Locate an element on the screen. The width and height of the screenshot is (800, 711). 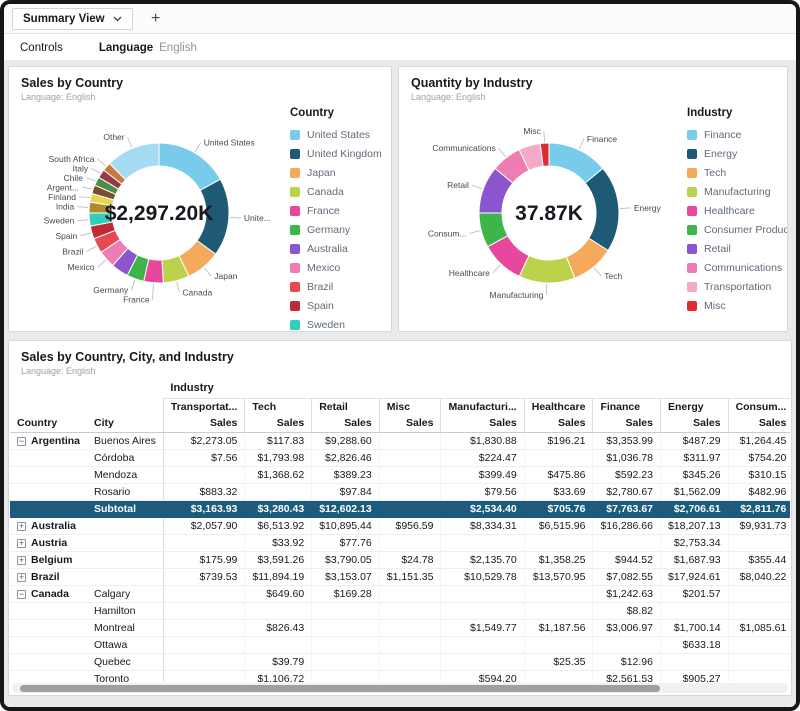
pivot-value-cell: $2,780.67 is located at coordinates (626, 492).